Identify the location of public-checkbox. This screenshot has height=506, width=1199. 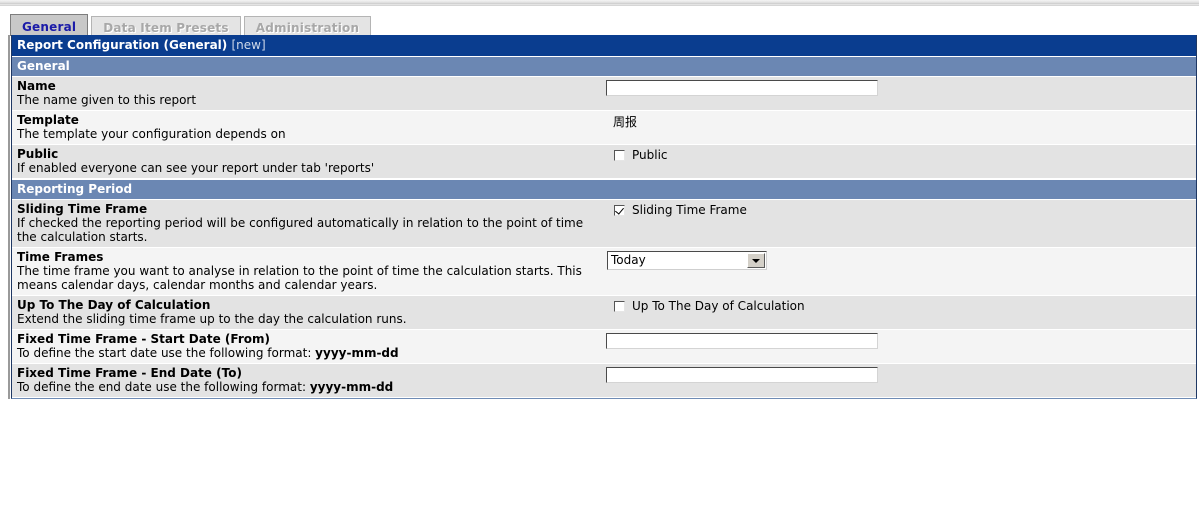
(619, 155).